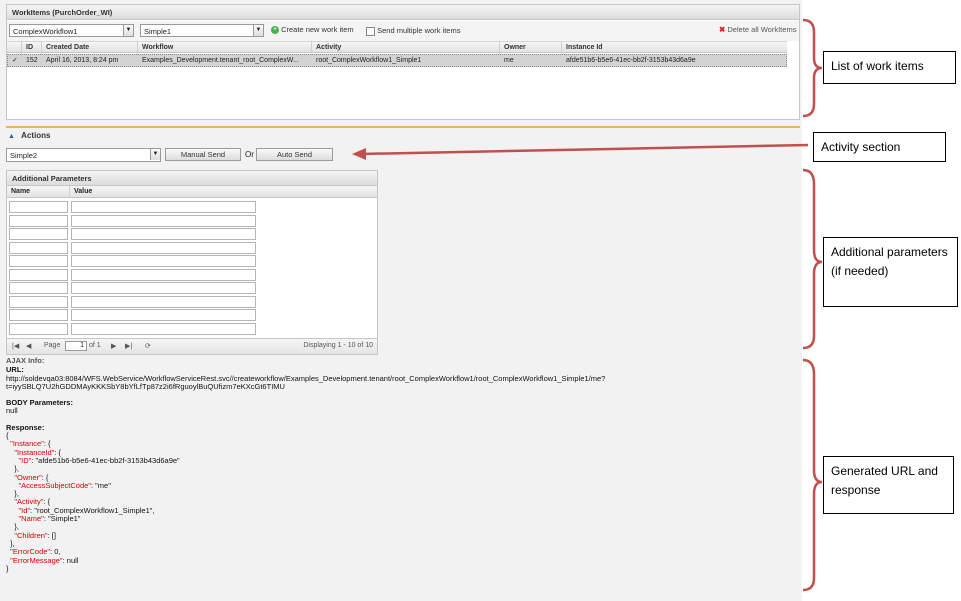 This screenshot has width=961, height=601. I want to click on callout-list-of-work-items: List of work items, so click(889, 67).